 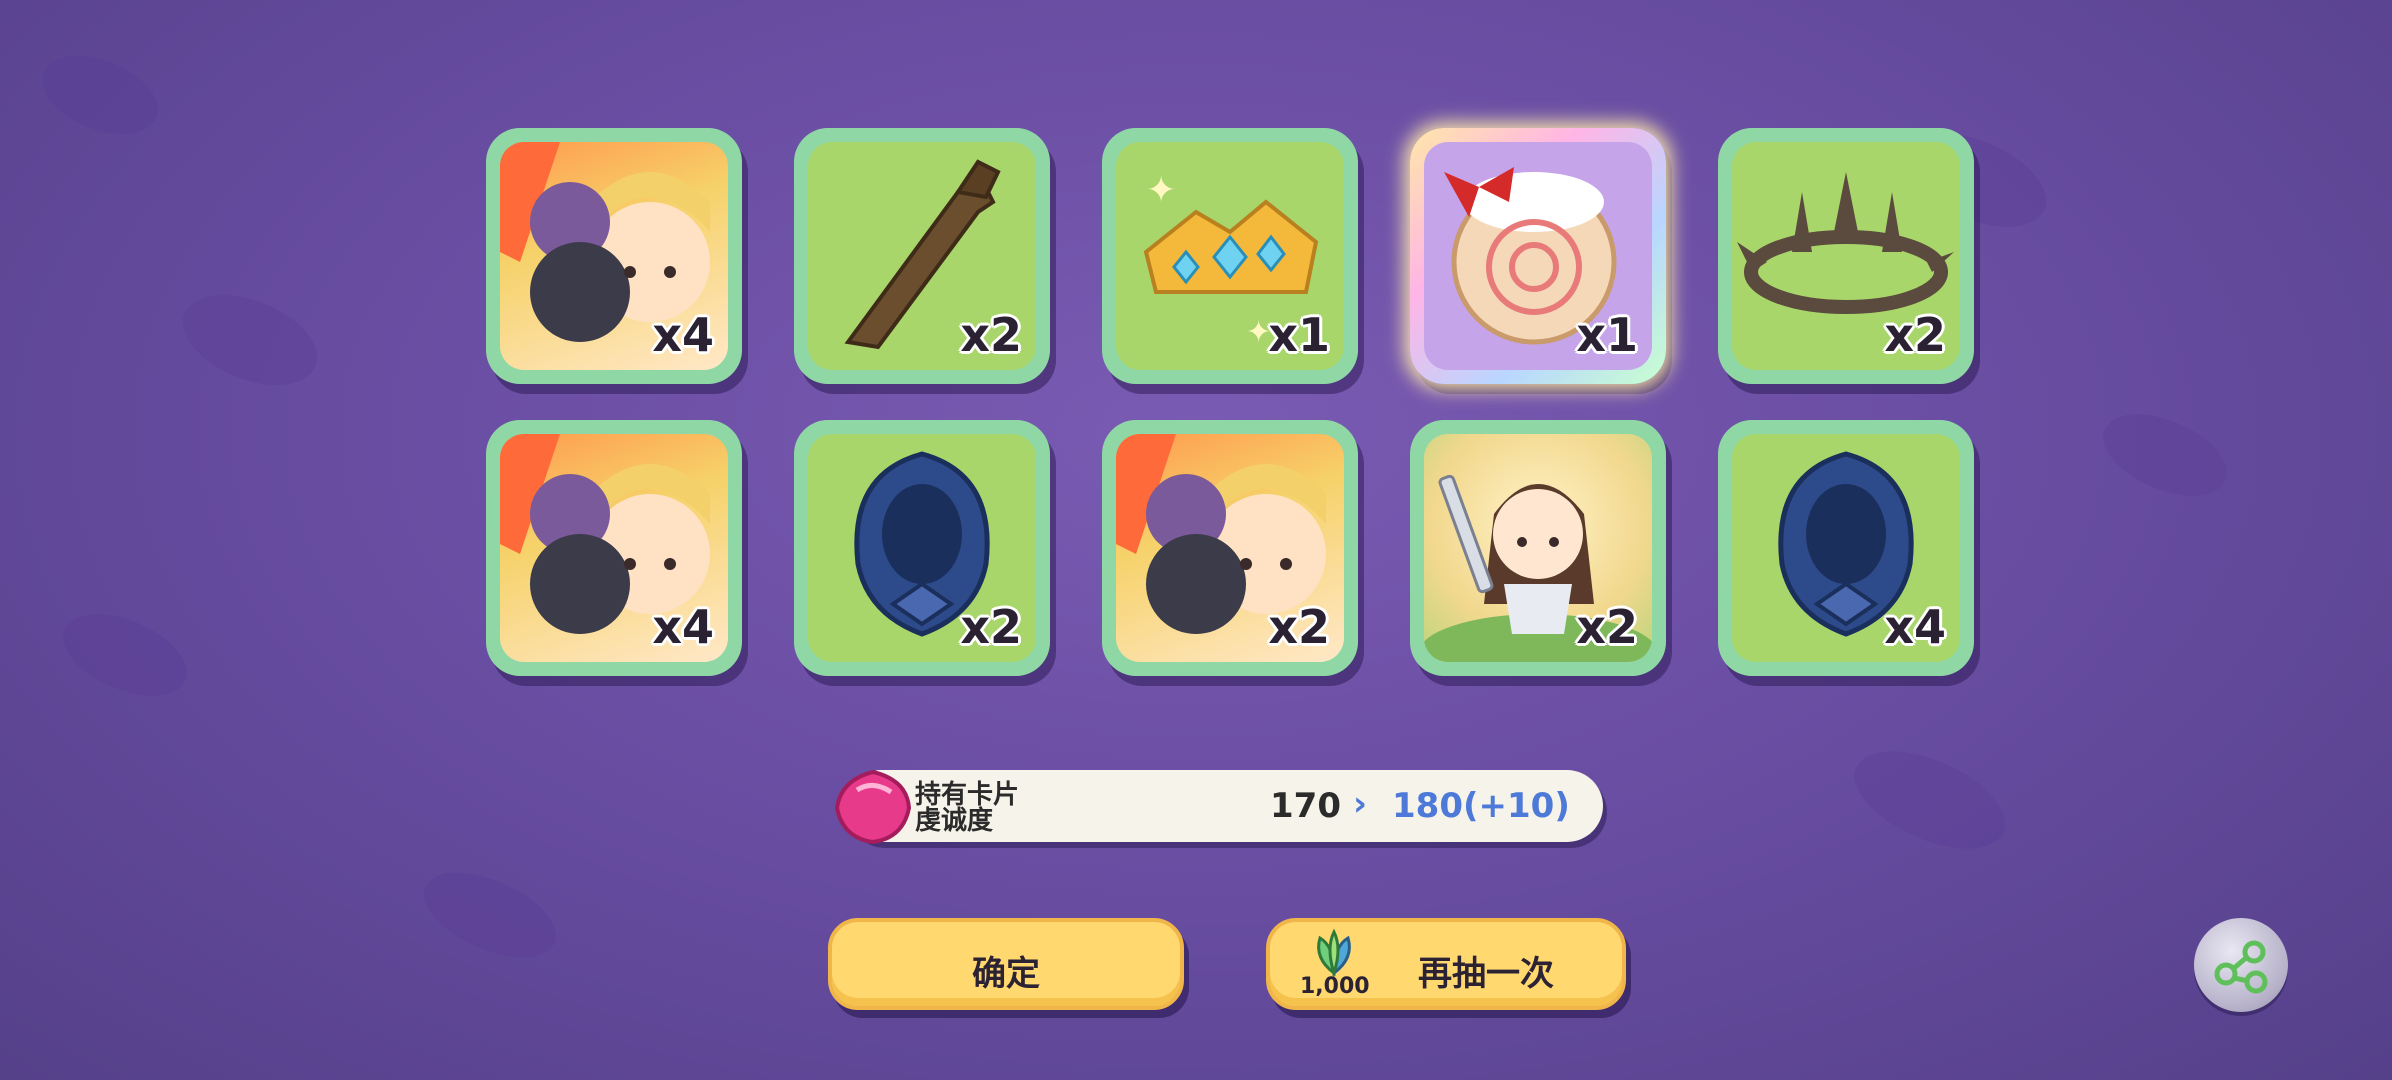 I want to click on devotion-label-line1: 持有卡片, so click(x=967, y=795).